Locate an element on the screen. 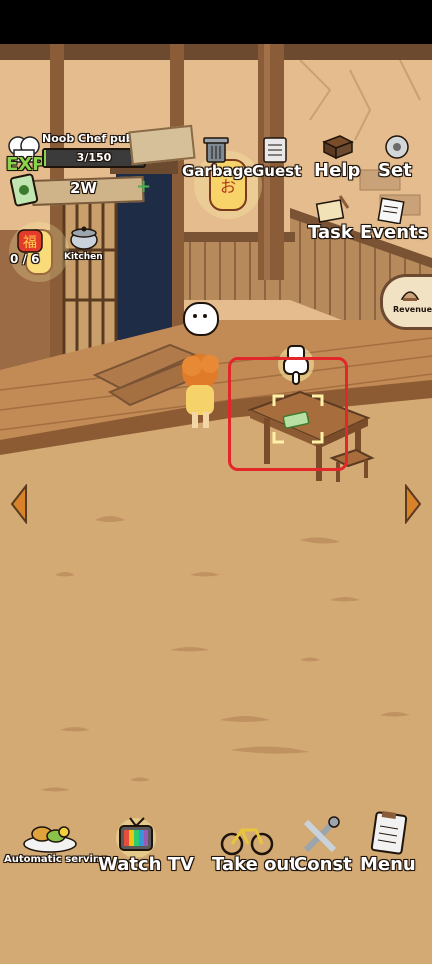 Image resolution: width=432 pixels, height=964 pixels. revenue-label: Revenue is located at coordinates (412, 309).